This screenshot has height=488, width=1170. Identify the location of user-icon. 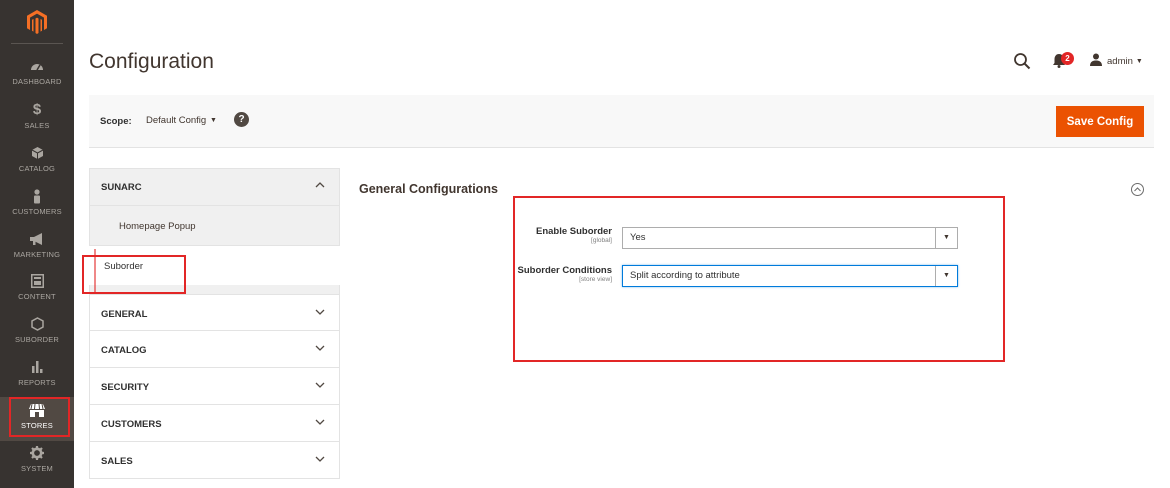
(1096, 61).